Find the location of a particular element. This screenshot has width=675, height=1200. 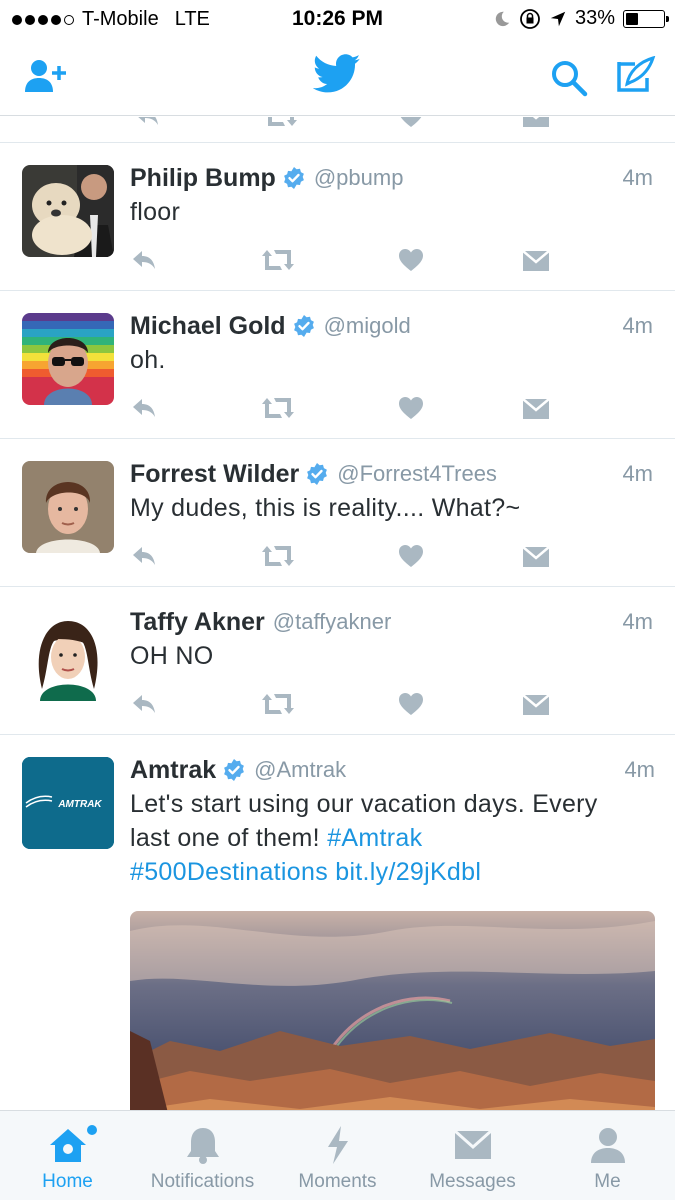

user-handle: @Forrest4Trees is located at coordinates (417, 474).